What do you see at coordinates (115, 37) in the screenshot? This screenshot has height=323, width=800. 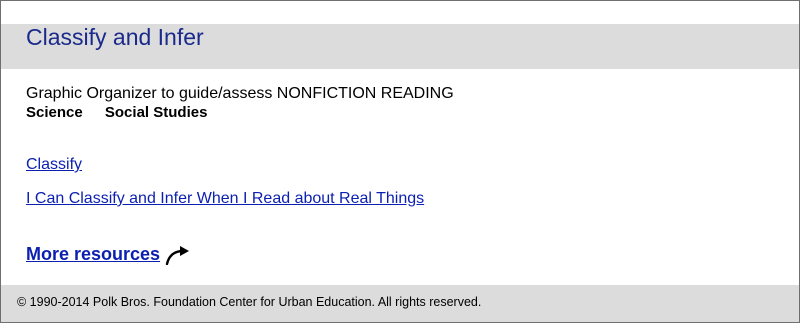 I see `page-title: Classify and Infer` at bounding box center [115, 37].